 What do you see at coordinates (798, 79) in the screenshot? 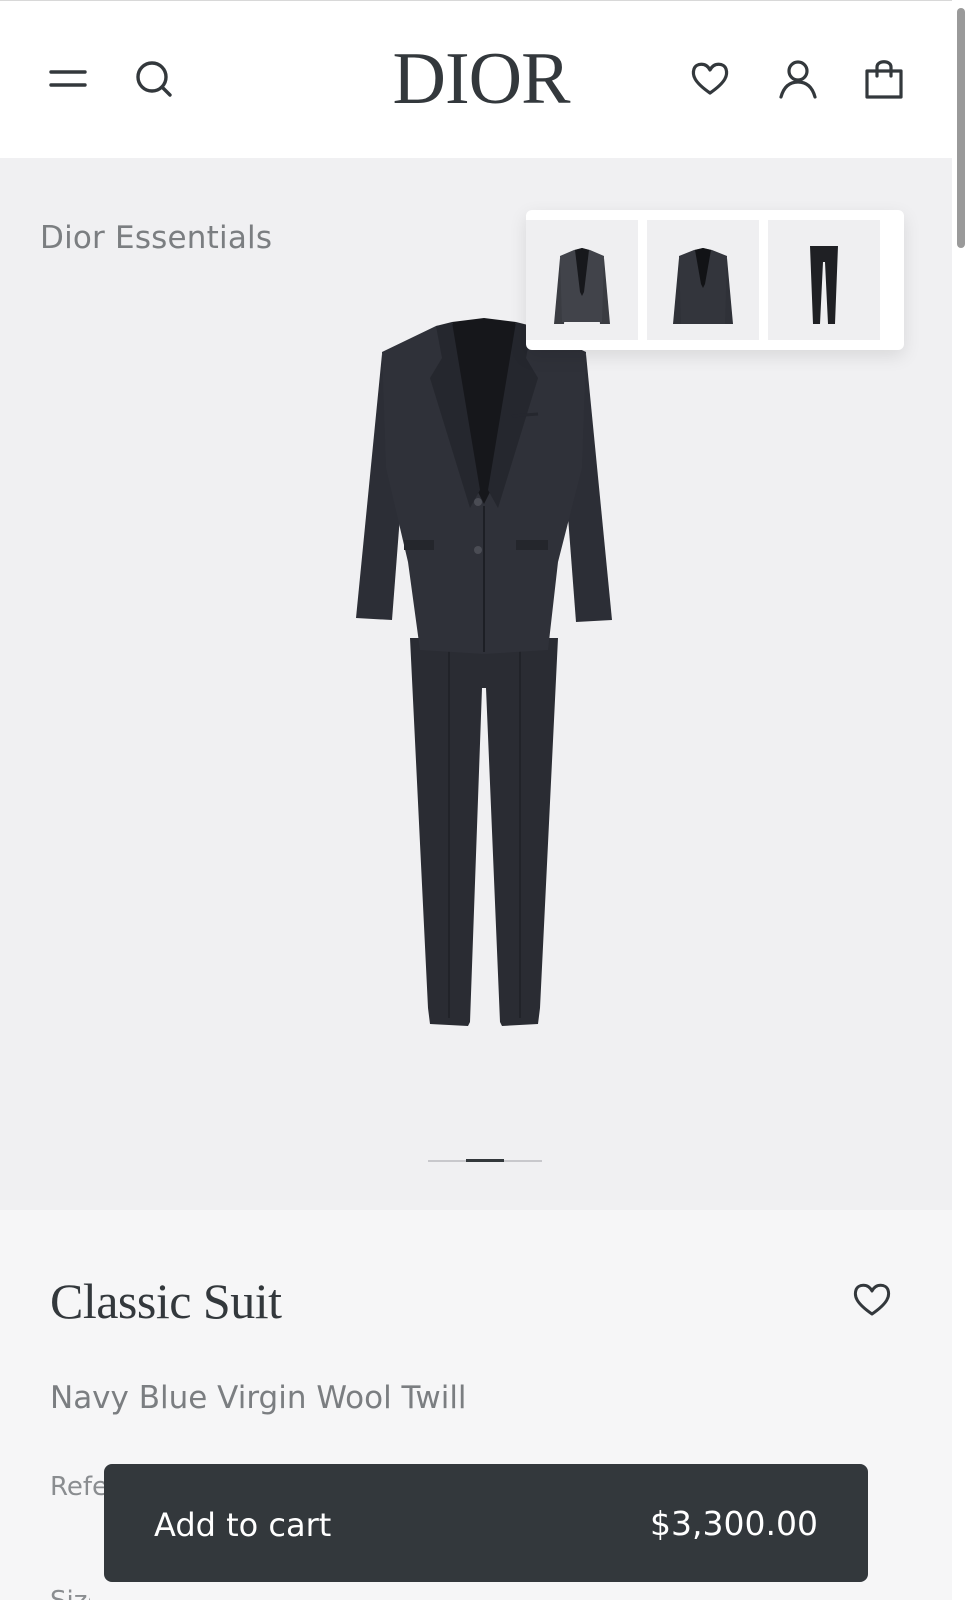
I see `user-icon` at bounding box center [798, 79].